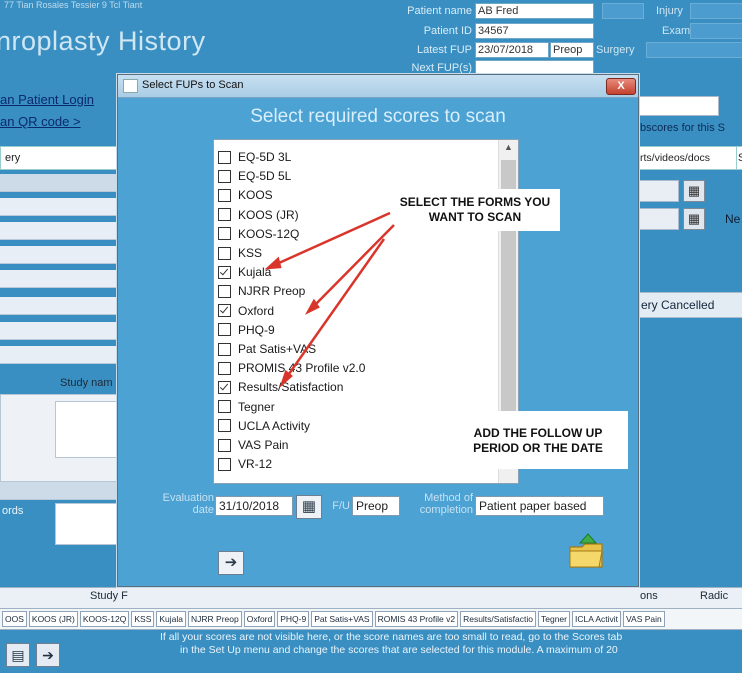 The width and height of the screenshot is (742, 673). Describe the element at coordinates (615, 50) in the screenshot. I see `surgery-label: Surgery` at that location.